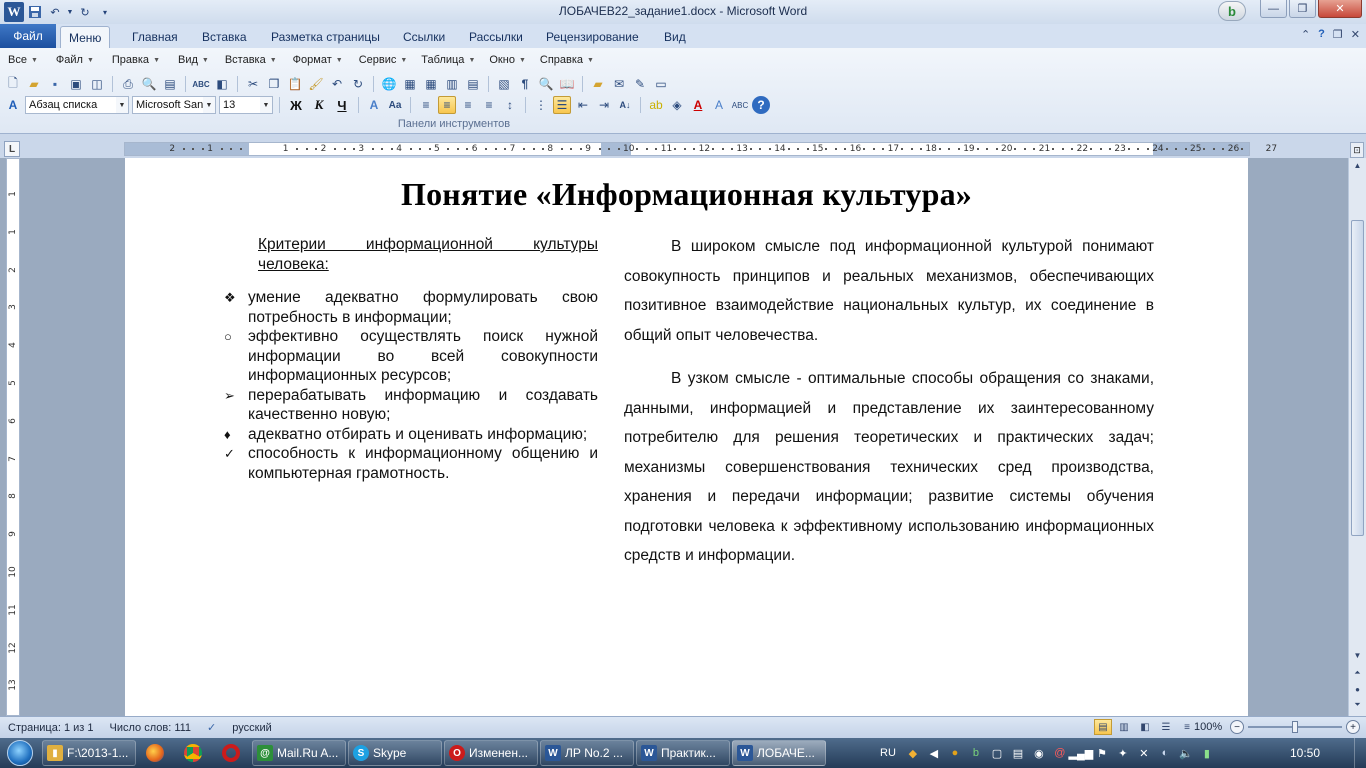 The image size is (1366, 768). I want to click on cut-icon: ✂, so click(253, 84).